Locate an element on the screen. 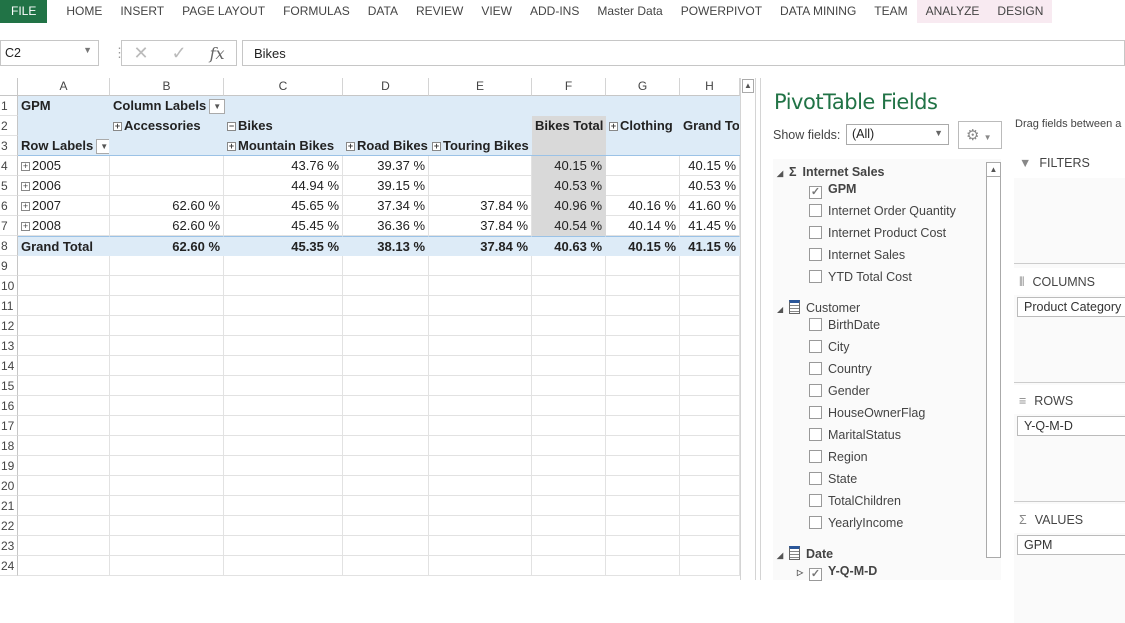 The height and width of the screenshot is (623, 1125). row-header-16: 16 is located at coordinates (9, 406).